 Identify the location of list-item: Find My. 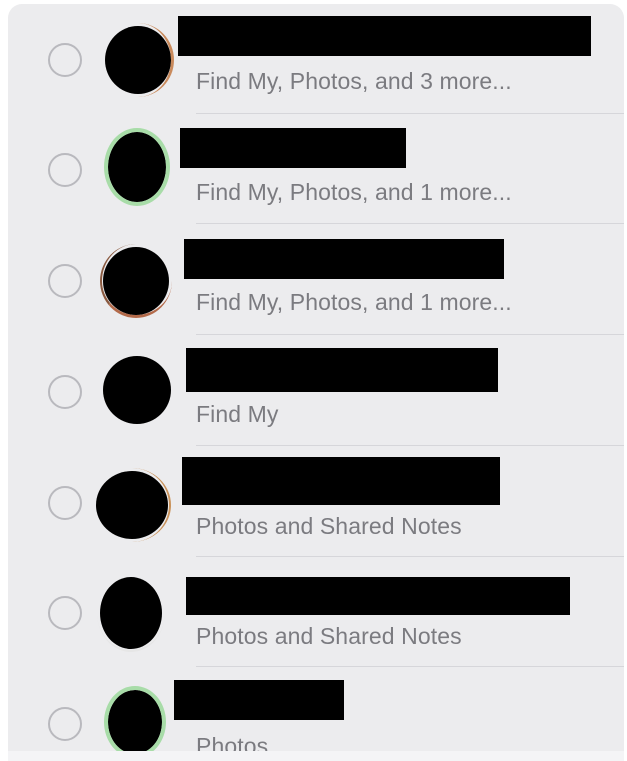
(316, 391).